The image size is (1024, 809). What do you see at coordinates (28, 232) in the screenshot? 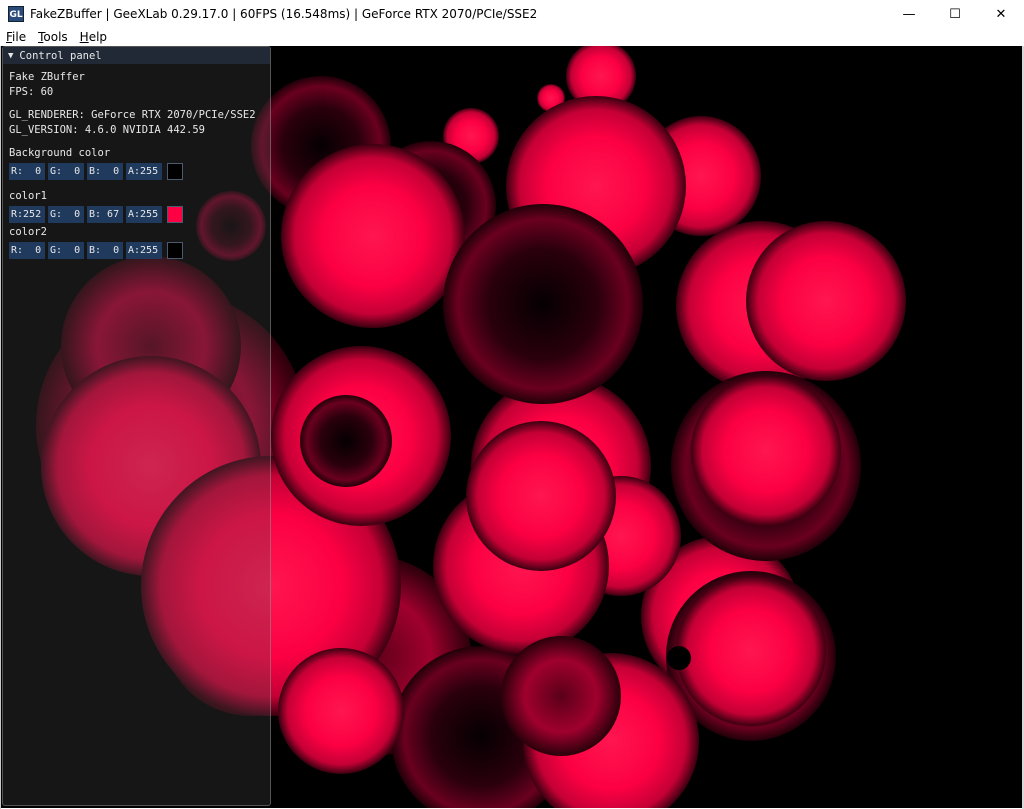
I see `color2-label: color2` at bounding box center [28, 232].